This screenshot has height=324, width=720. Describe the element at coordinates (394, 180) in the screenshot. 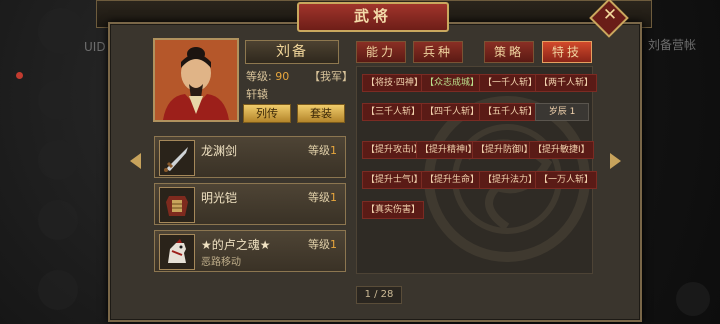

I see `skill-chip: 【提升士气Ⅰ】` at that location.